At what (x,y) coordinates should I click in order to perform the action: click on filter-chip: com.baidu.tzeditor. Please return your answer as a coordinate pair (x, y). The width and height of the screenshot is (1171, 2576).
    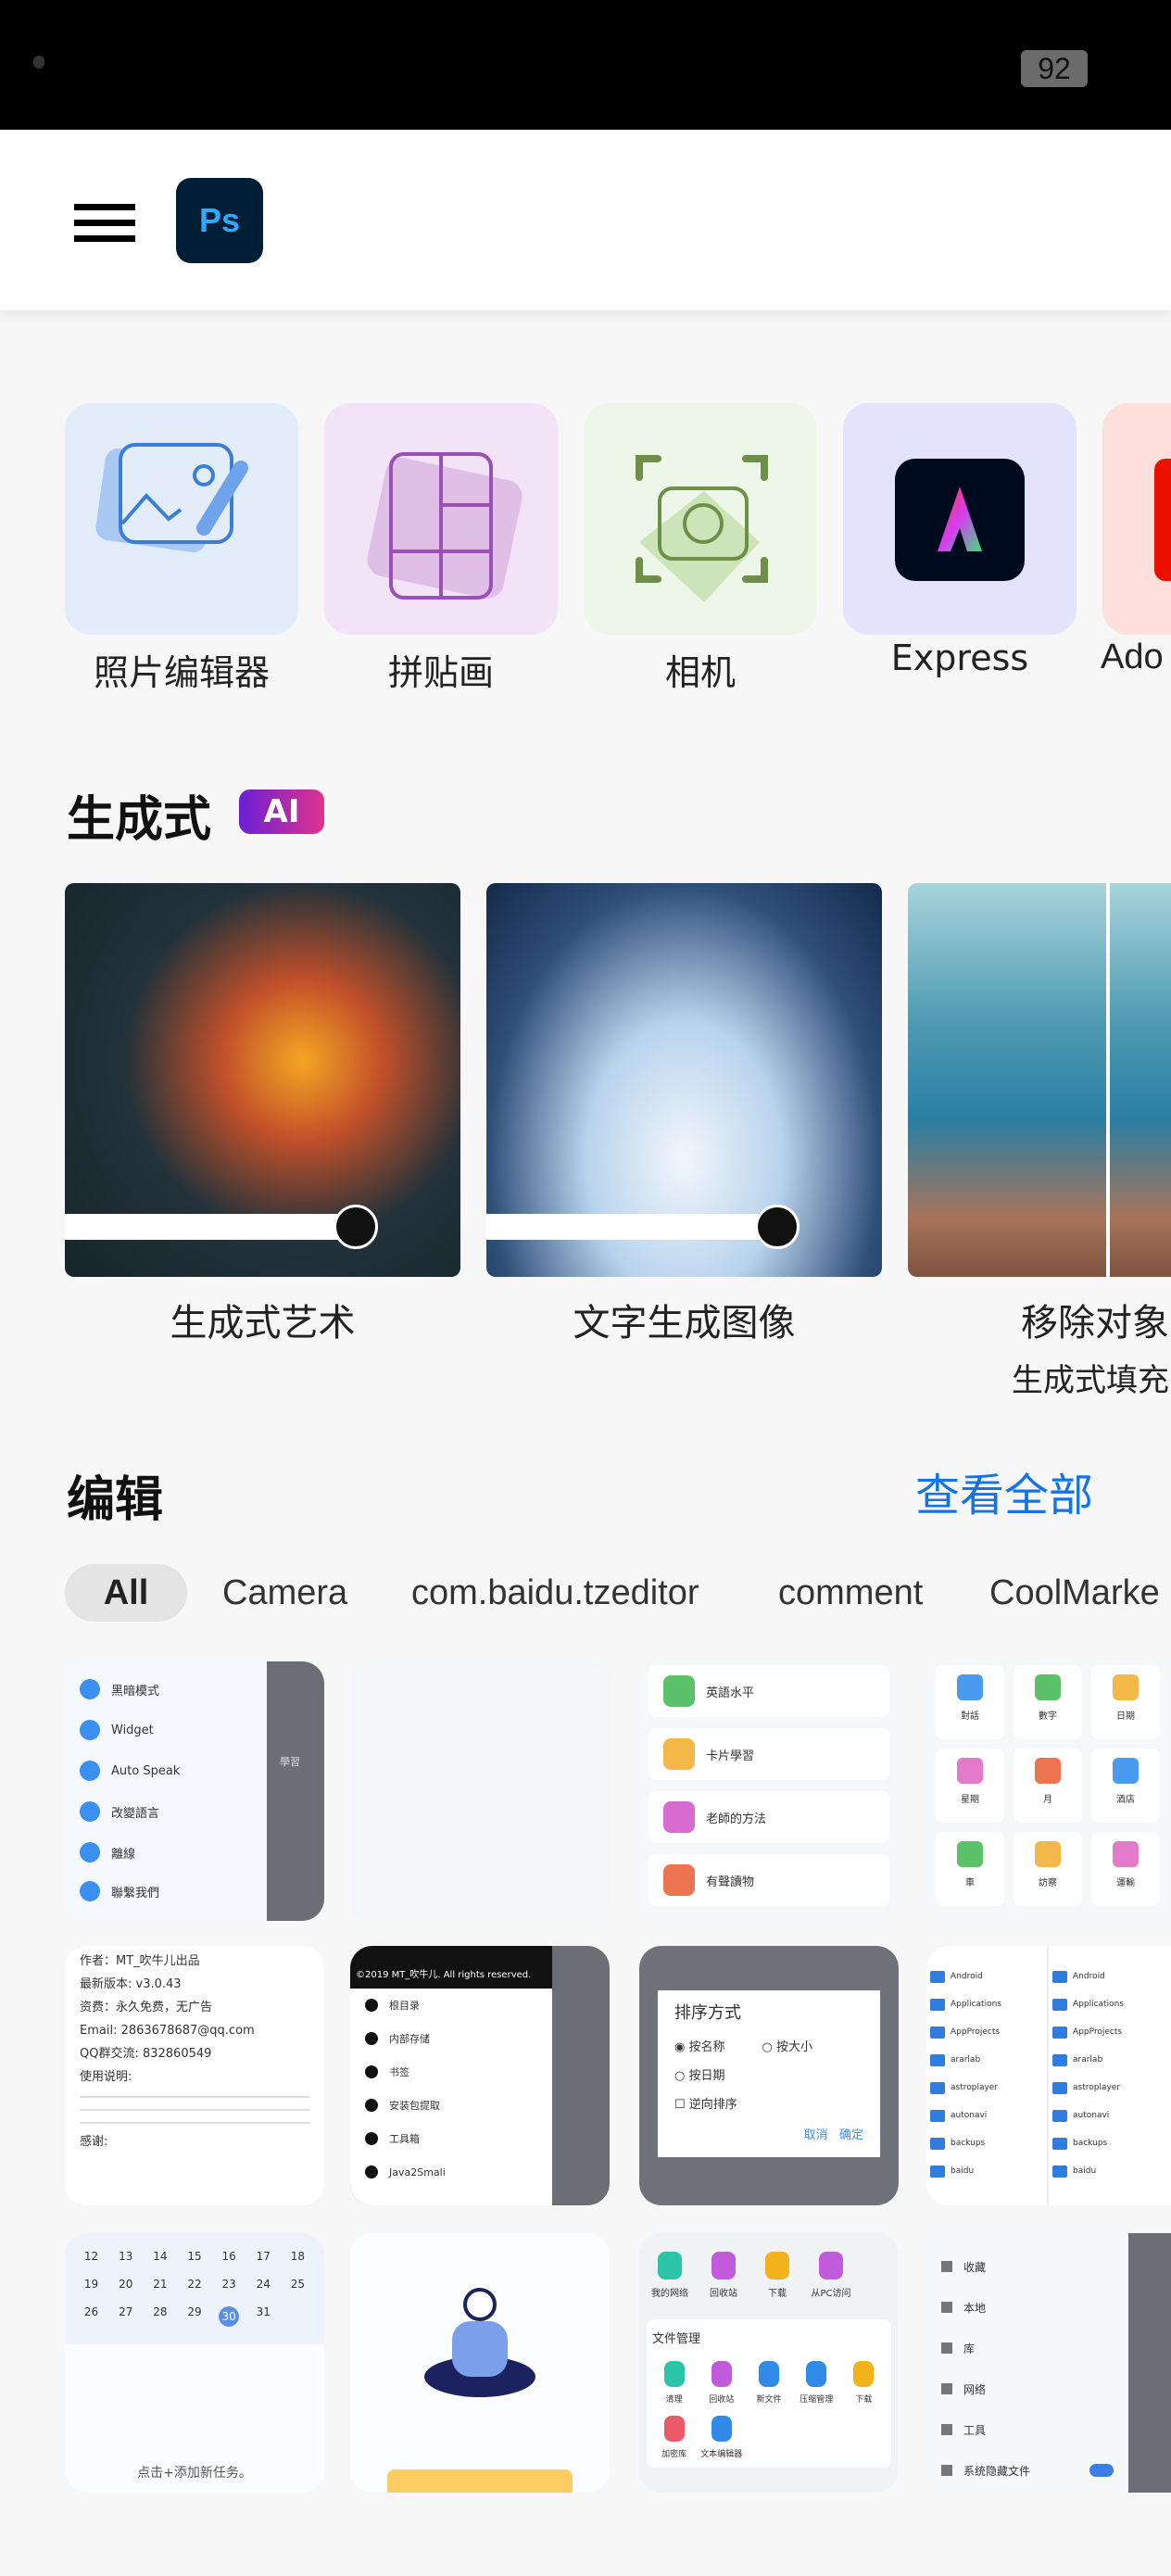
    Looking at the image, I should click on (555, 1593).